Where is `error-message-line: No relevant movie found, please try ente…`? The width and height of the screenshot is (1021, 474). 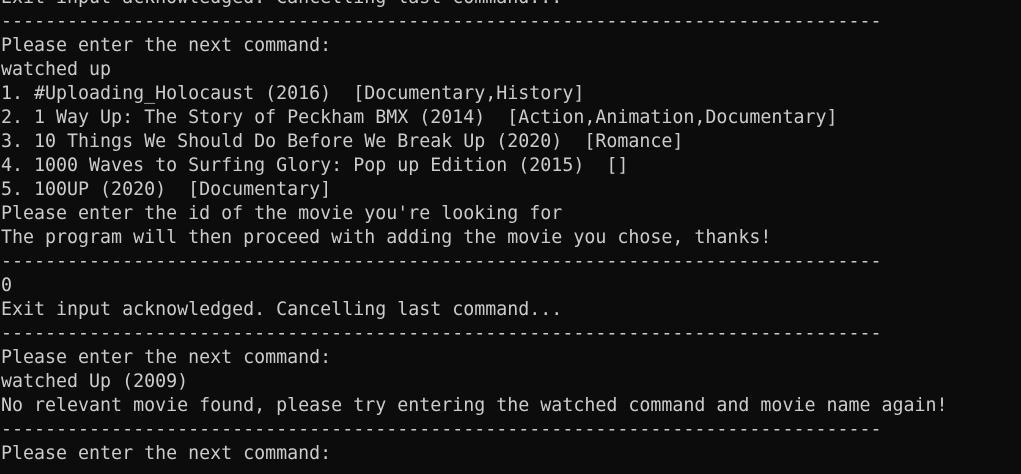 error-message-line: No relevant movie found, please try ente… is located at coordinates (474, 405).